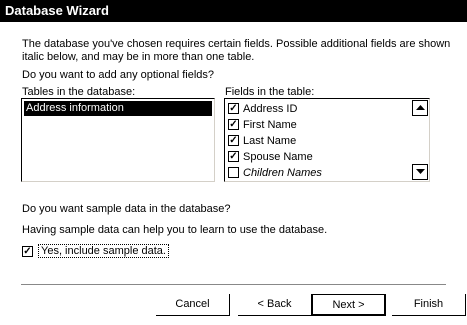  Describe the element at coordinates (270, 92) in the screenshot. I see `fields-label: Fields in the table:` at that location.